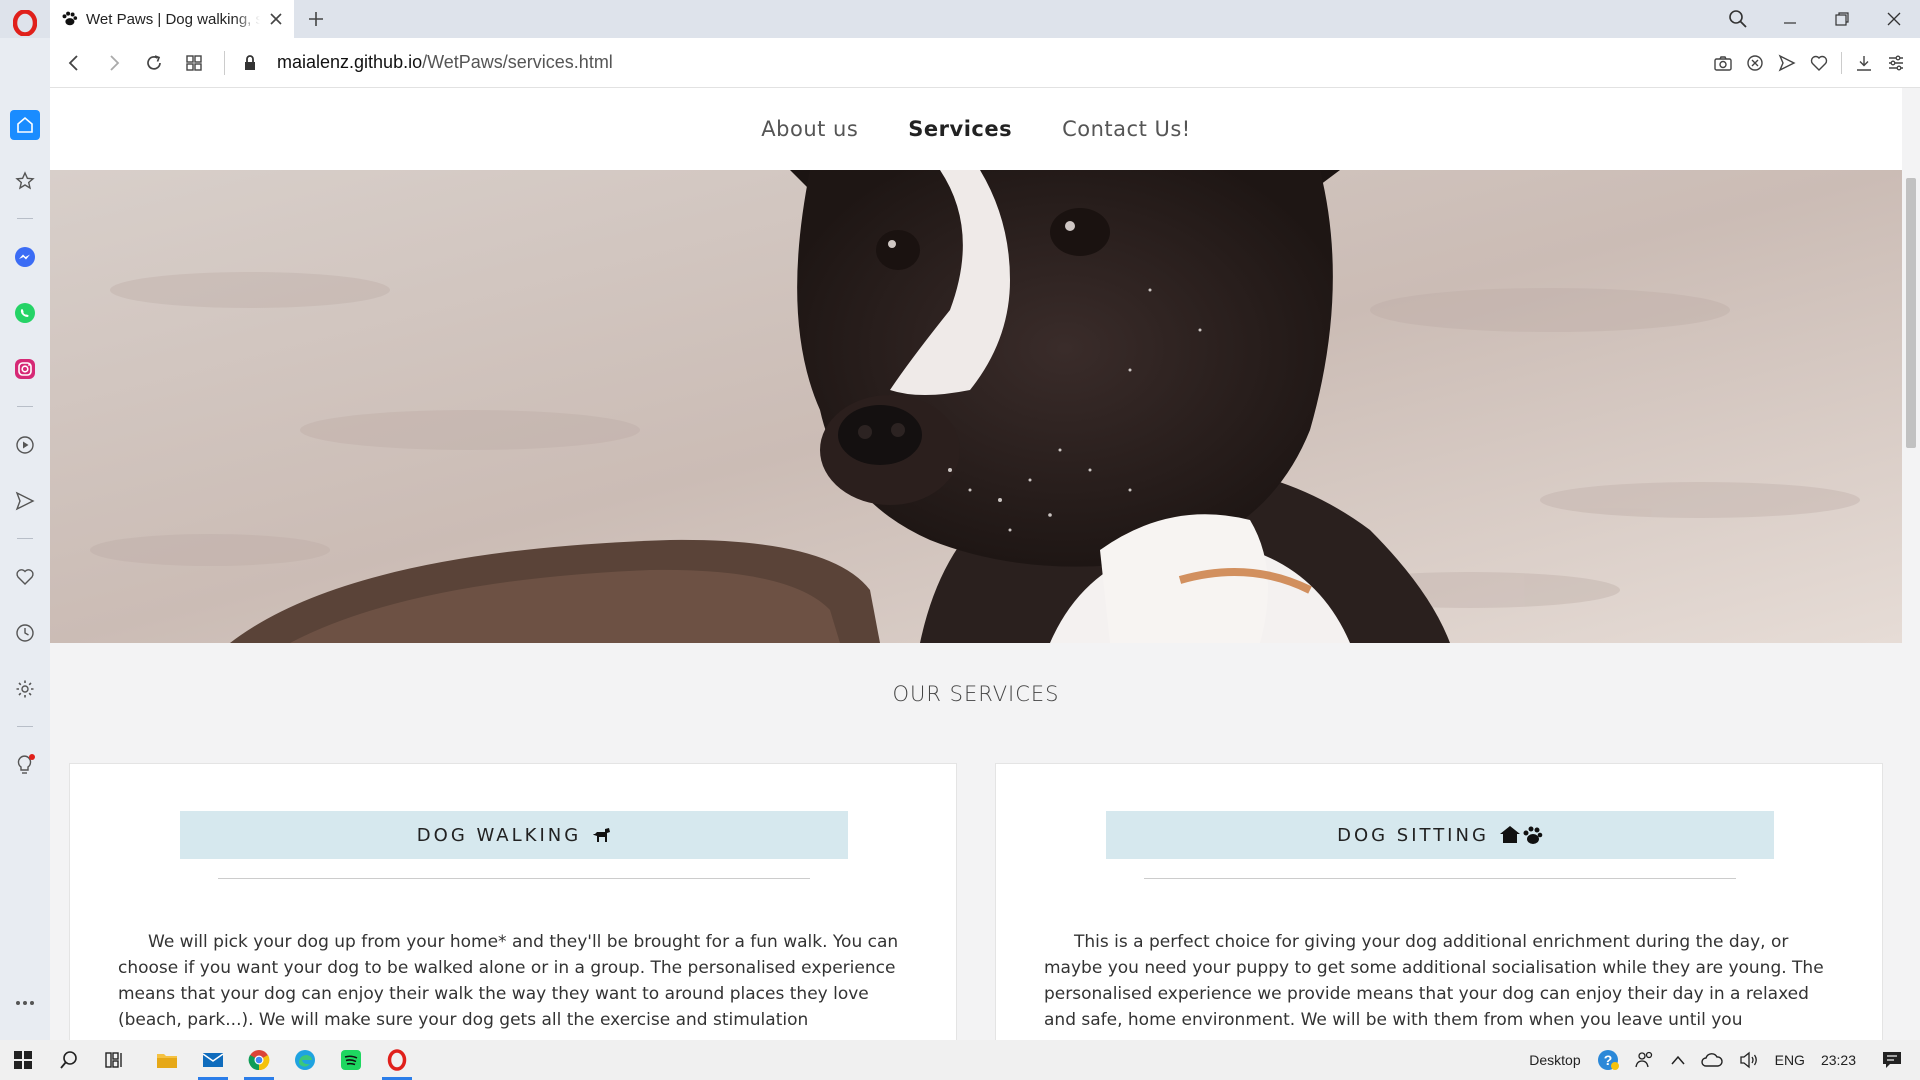  What do you see at coordinates (976, 694) in the screenshot?
I see `section-heading: OUR SERVICES` at bounding box center [976, 694].